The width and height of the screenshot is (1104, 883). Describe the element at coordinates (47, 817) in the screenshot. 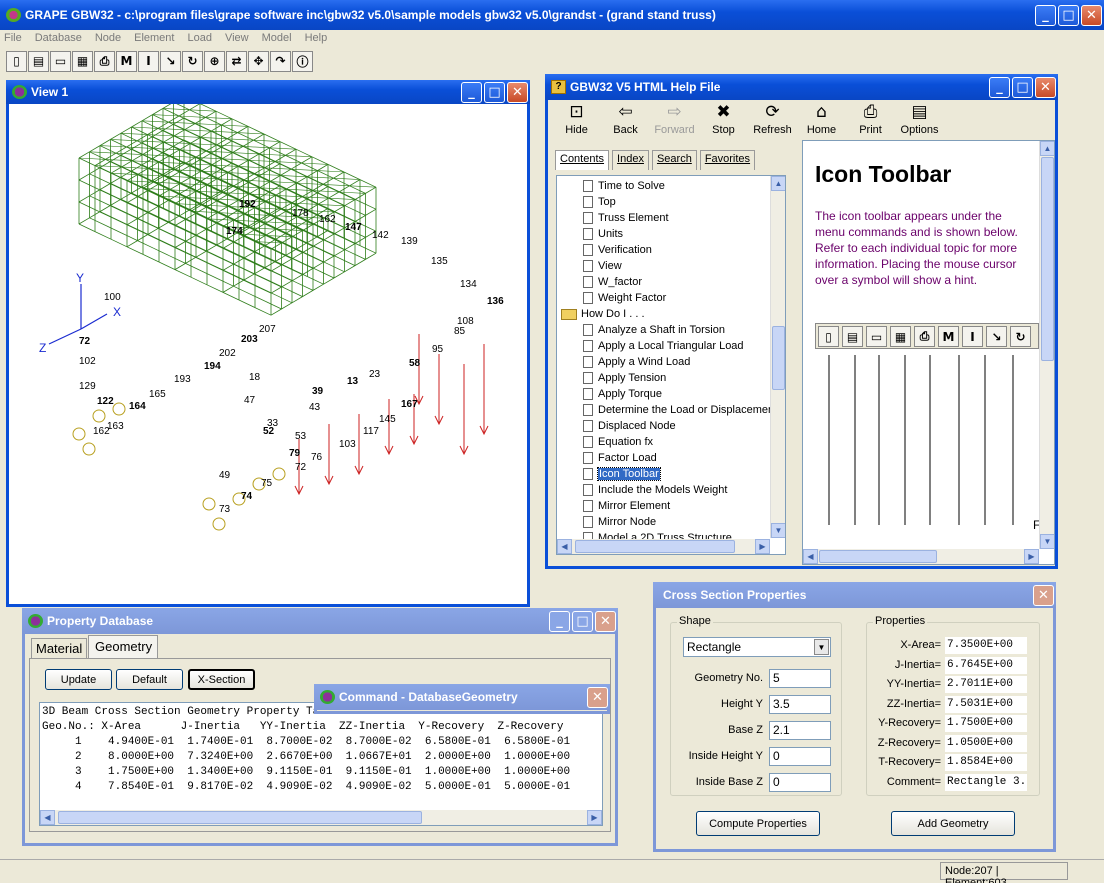

I see `table-scroll-left-arrow-icon: ◀` at that location.